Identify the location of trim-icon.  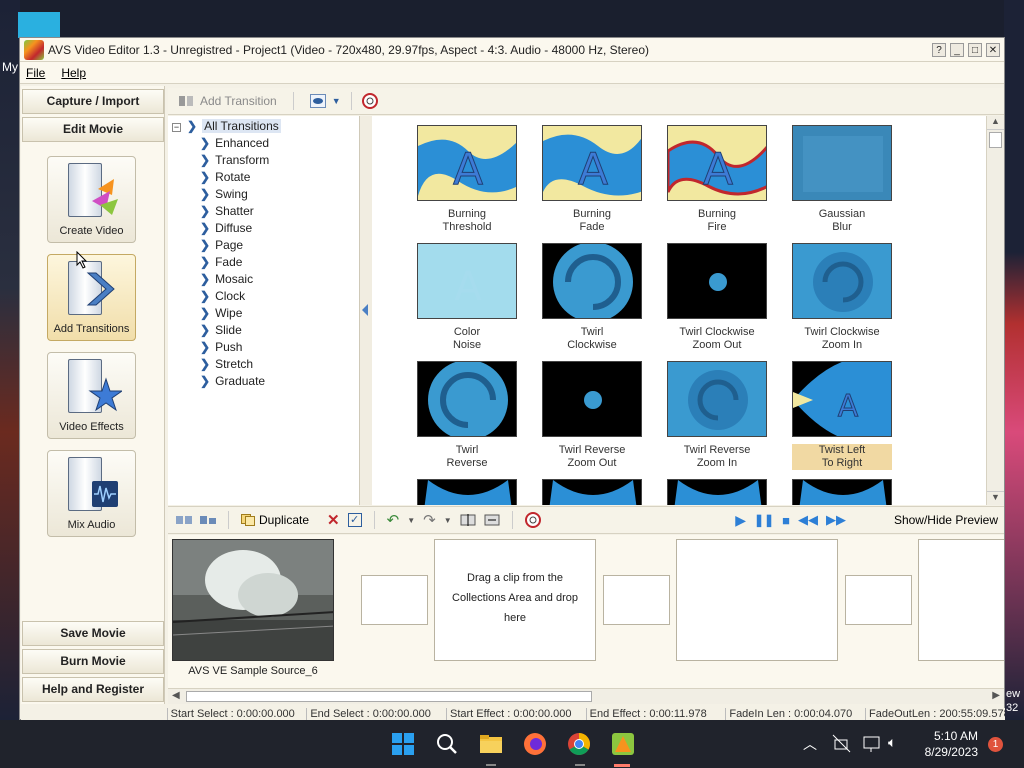
(492, 520).